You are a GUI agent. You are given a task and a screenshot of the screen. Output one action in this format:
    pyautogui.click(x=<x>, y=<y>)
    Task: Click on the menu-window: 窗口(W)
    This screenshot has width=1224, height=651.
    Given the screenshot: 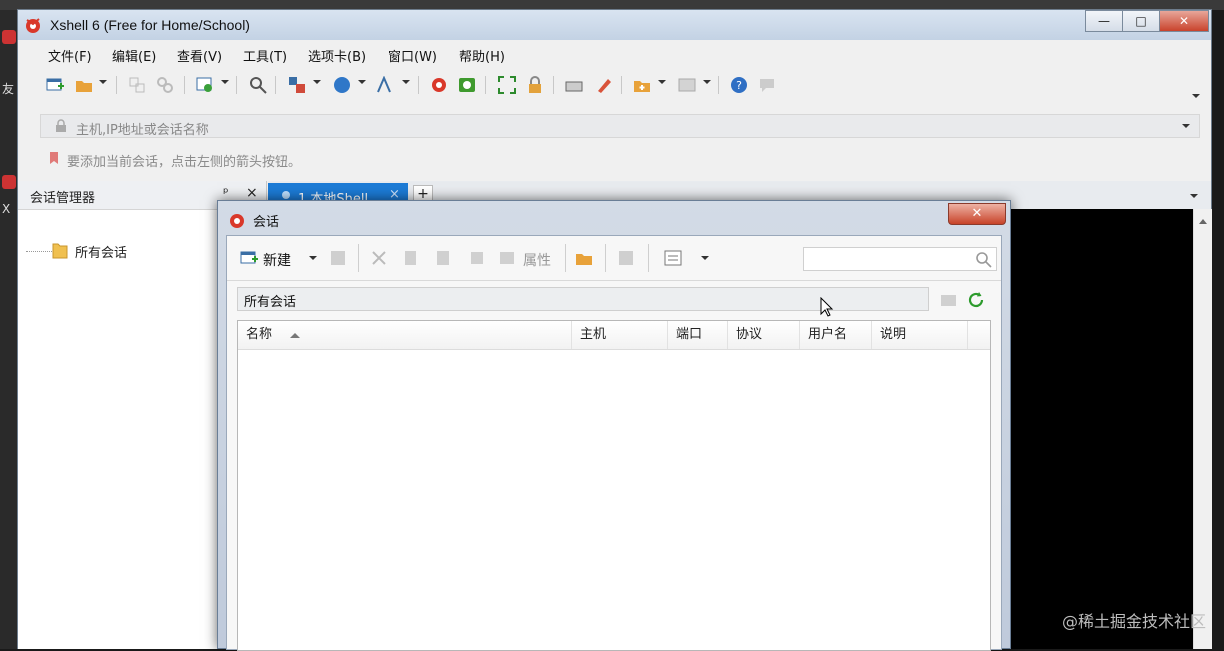 What is the action you would take?
    pyautogui.click(x=412, y=55)
    